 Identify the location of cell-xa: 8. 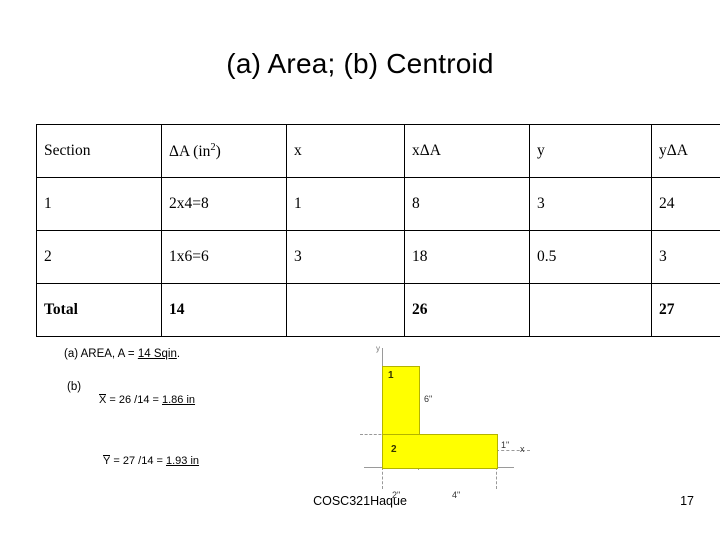
(467, 204).